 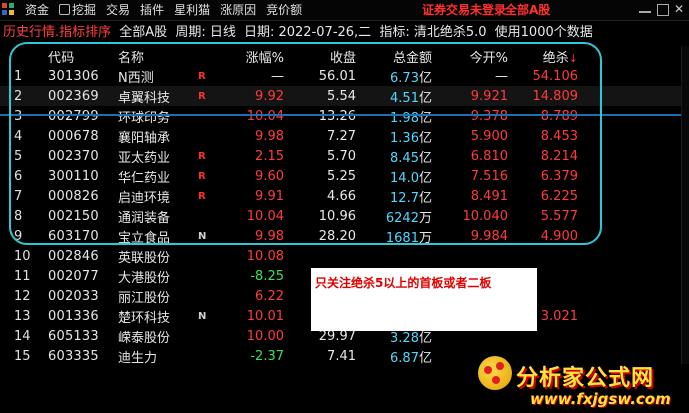 What do you see at coordinates (344, 256) in the screenshot?
I see `table-row: 10 002846 英联股份 10.08` at bounding box center [344, 256].